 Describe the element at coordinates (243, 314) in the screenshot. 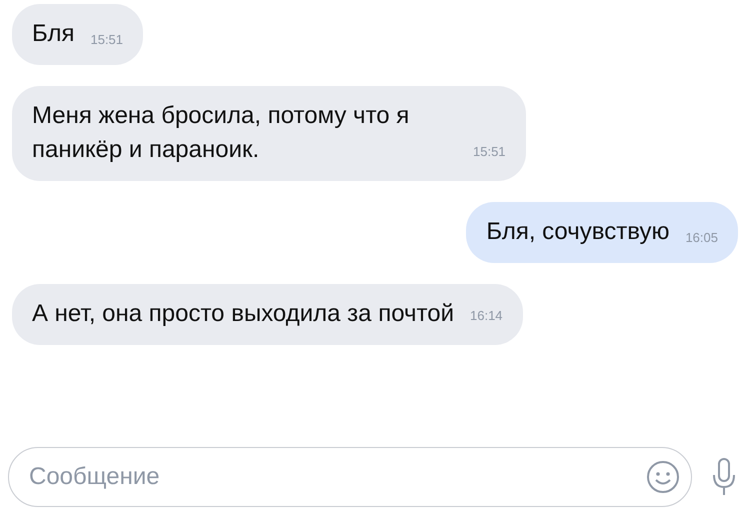

I see `message-text: А нет, она просто выходила за почтой` at that location.